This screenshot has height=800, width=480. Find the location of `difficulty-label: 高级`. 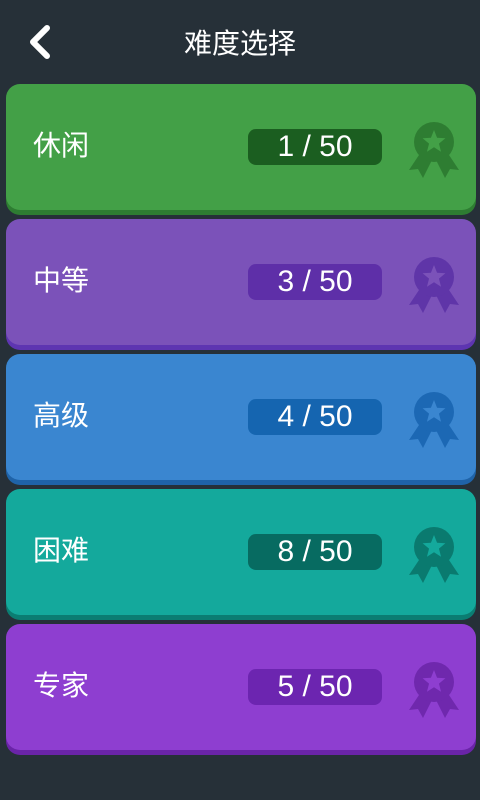

difficulty-label: 高级 is located at coordinates (61, 415).